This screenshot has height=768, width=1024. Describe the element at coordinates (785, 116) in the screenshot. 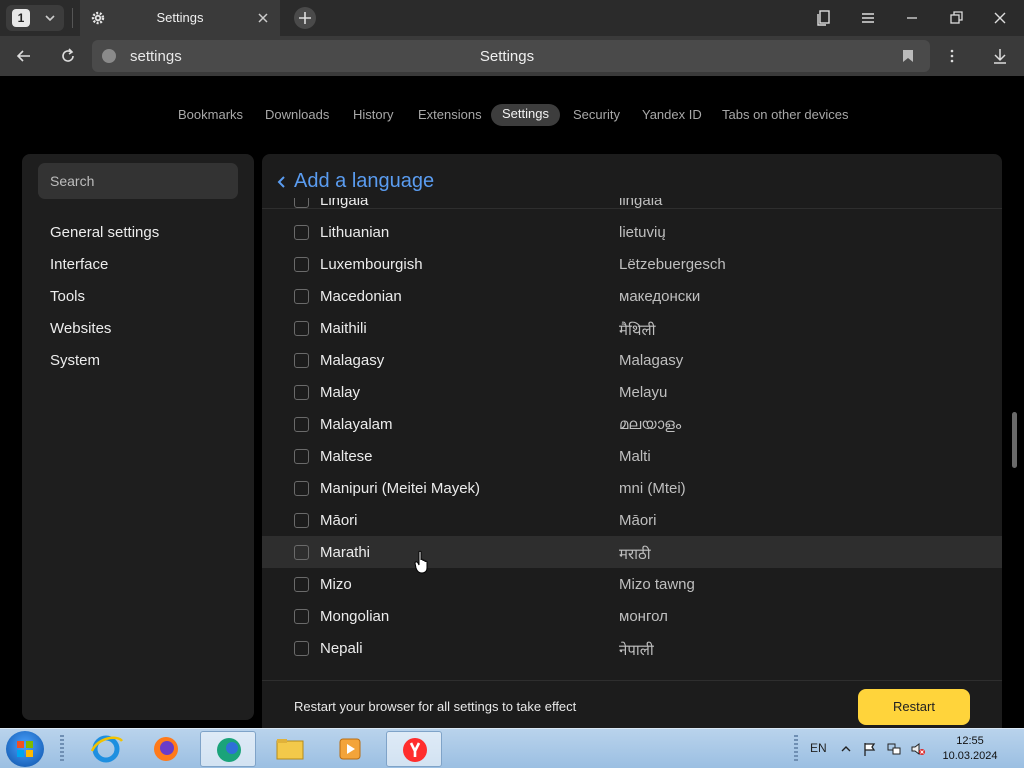

I see `nav-tabs-on-other-devices: Tabs on other devices` at that location.